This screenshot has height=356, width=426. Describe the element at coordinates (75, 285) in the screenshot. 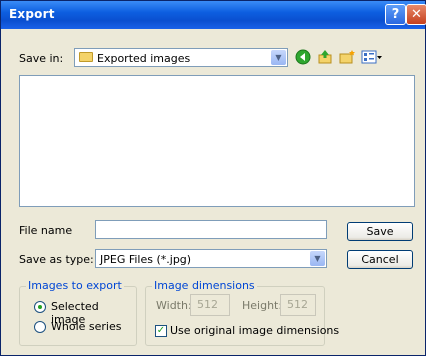

I see `images-to-export-legend: Images to export` at that location.